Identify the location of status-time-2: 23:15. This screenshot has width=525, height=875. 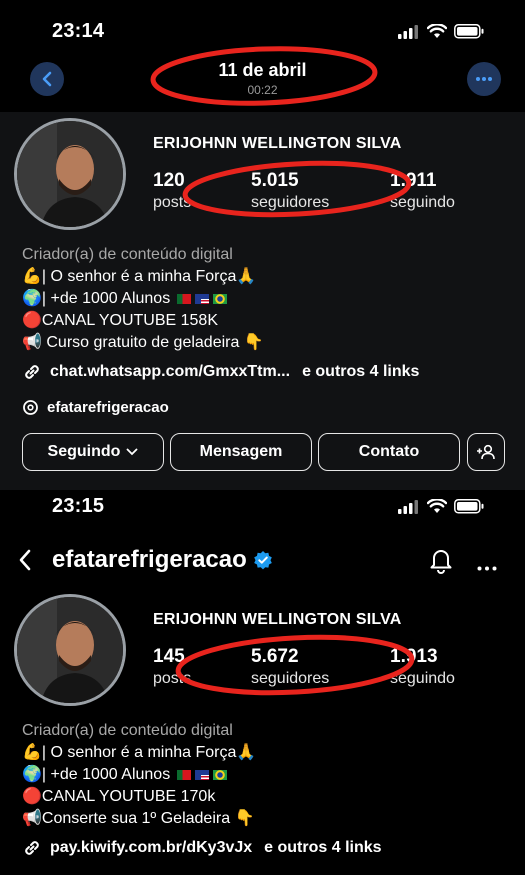
(78, 506).